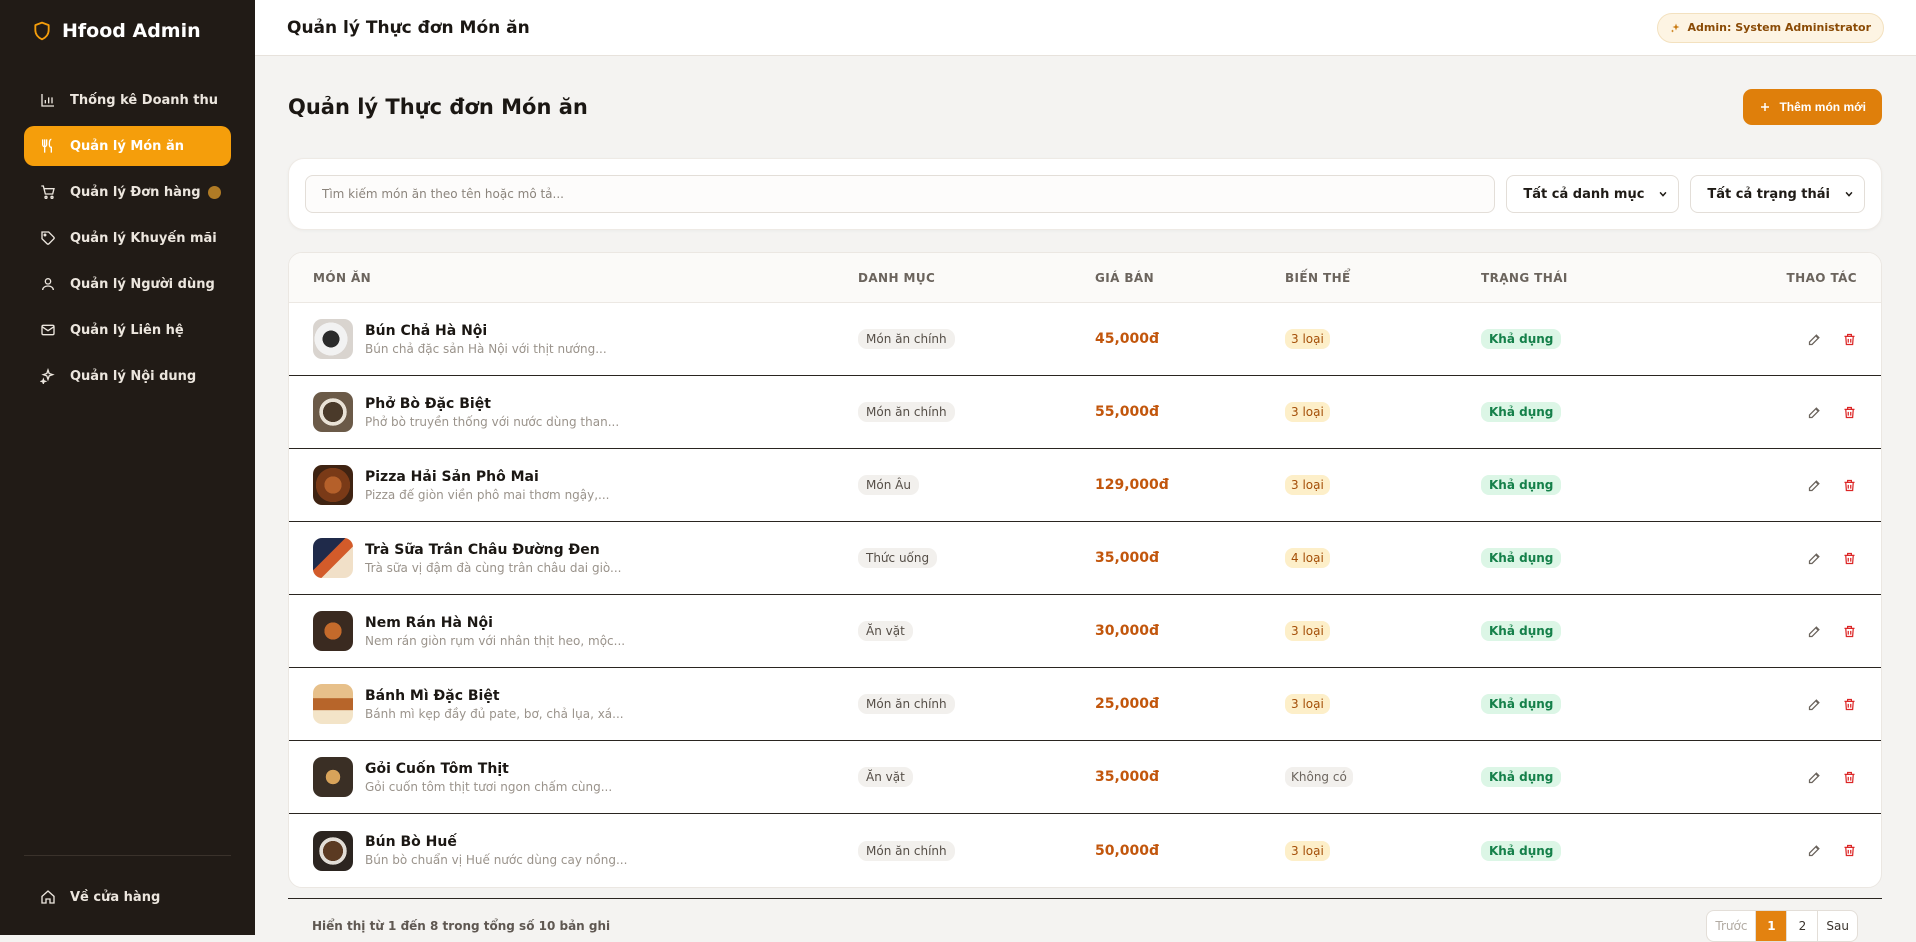  I want to click on page-button-1: 1, so click(1771, 926).